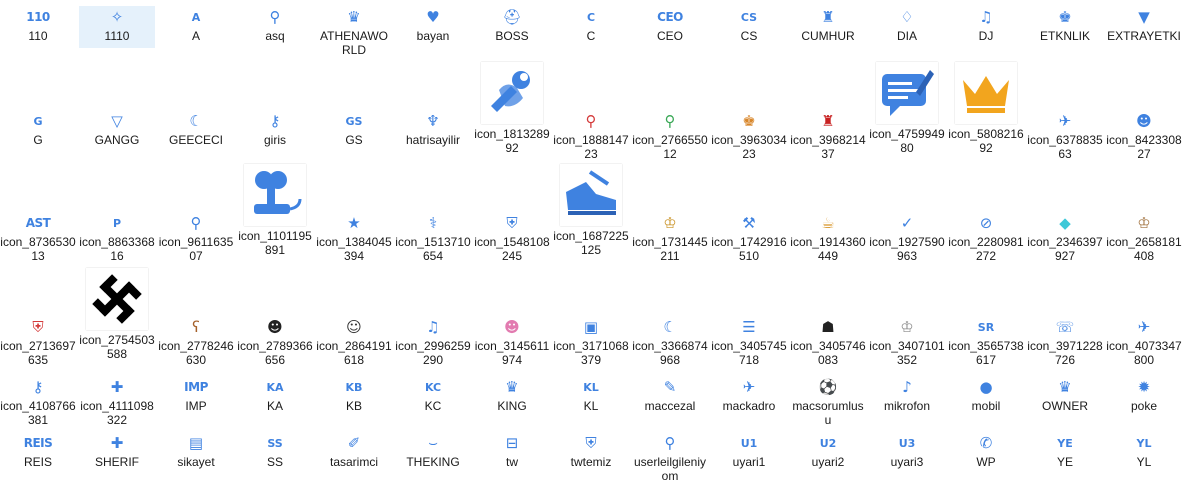 Image resolution: width=1185 pixels, height=493 pixels. Describe the element at coordinates (591, 450) in the screenshot. I see `file-item: ⛨ twtemiz` at that location.